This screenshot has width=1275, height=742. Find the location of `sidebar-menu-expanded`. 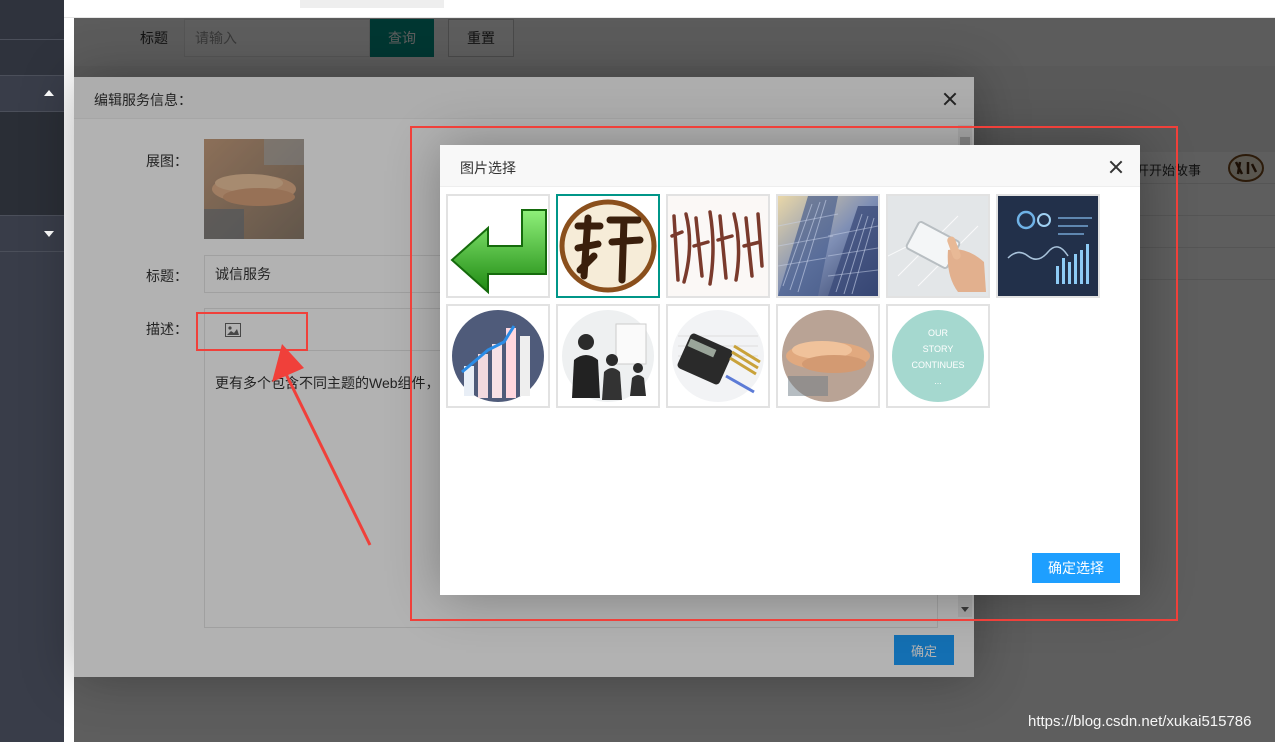

sidebar-menu-expanded is located at coordinates (32, 94).